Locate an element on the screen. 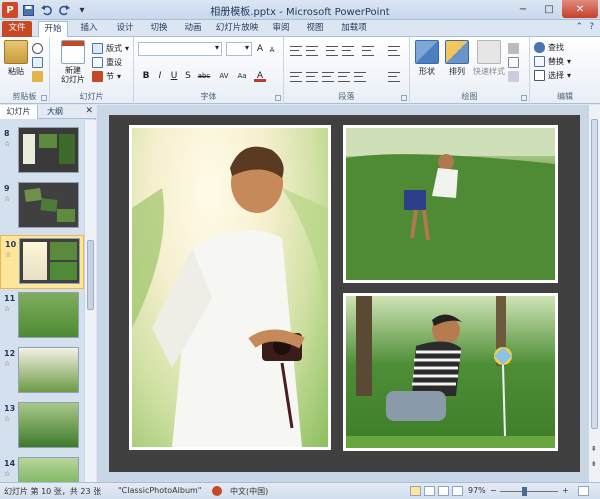 The width and height of the screenshot is (600, 499). line-spacing-icon is located at coordinates (368, 51).